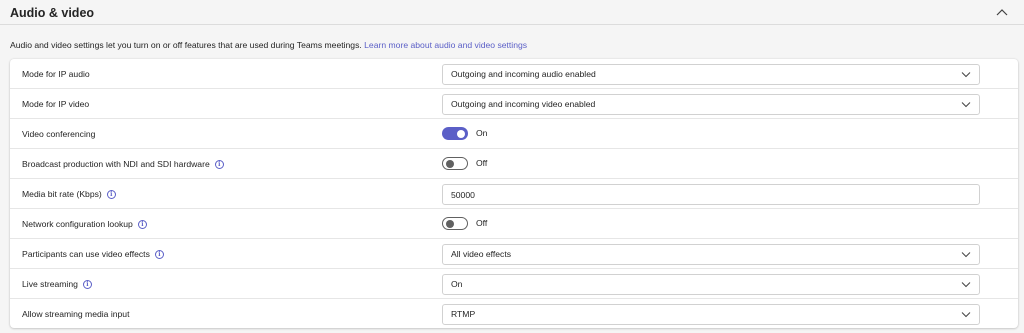  What do you see at coordinates (59, 134) in the screenshot?
I see `setting-label: Video conferencing` at bounding box center [59, 134].